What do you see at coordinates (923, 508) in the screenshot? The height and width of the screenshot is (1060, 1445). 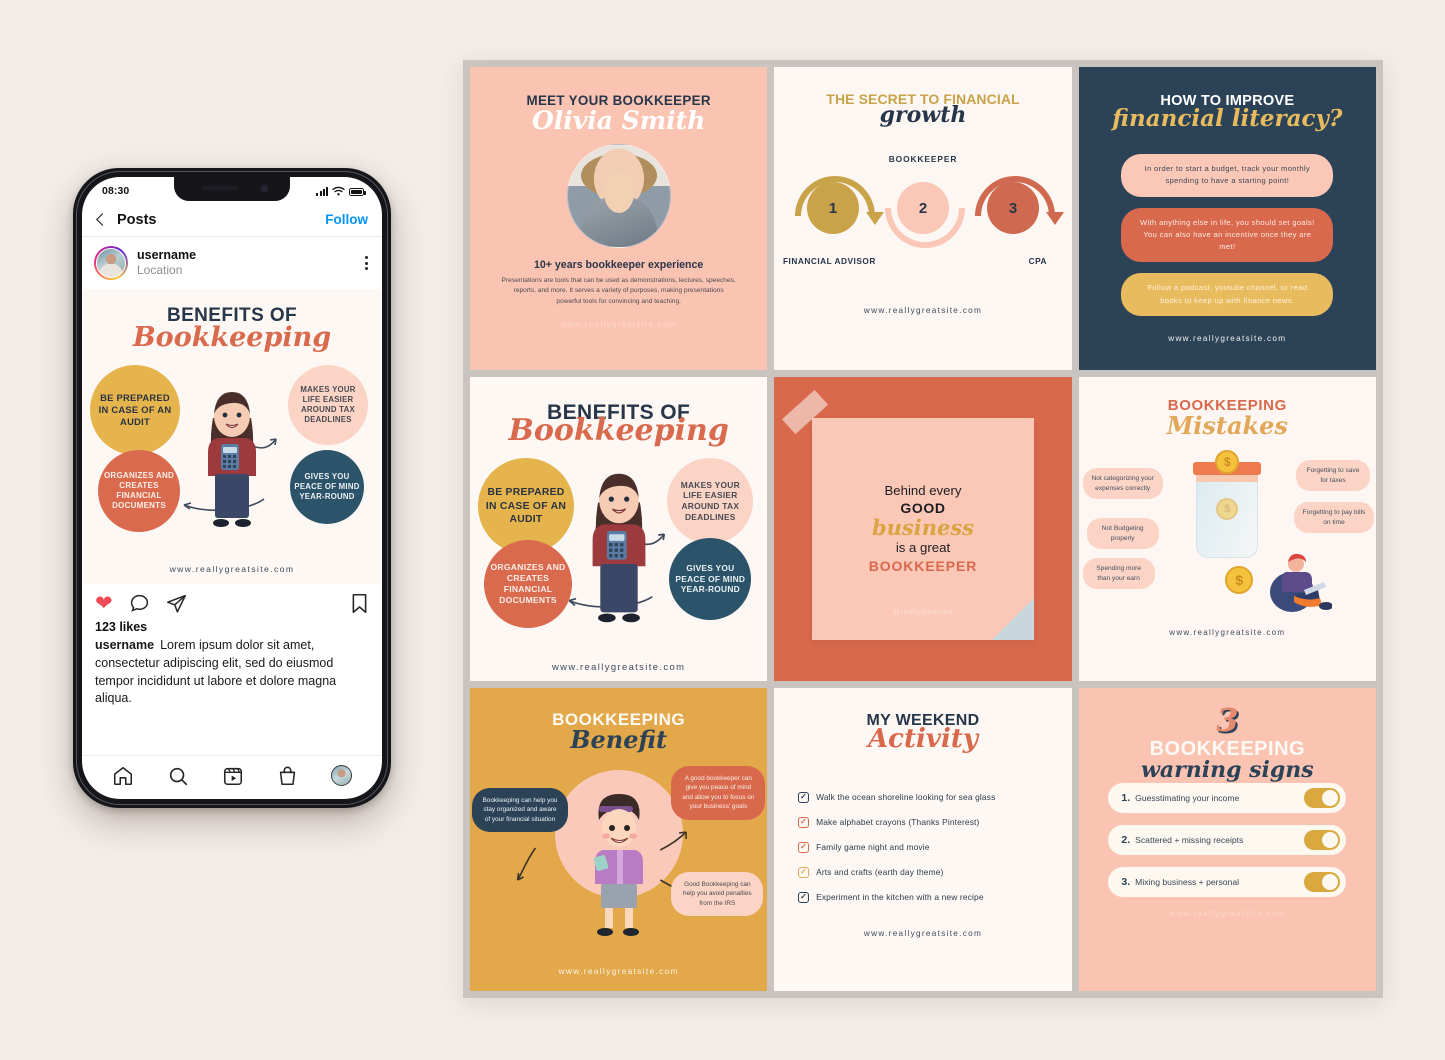 I see `quote-line-2: GOOD` at bounding box center [923, 508].